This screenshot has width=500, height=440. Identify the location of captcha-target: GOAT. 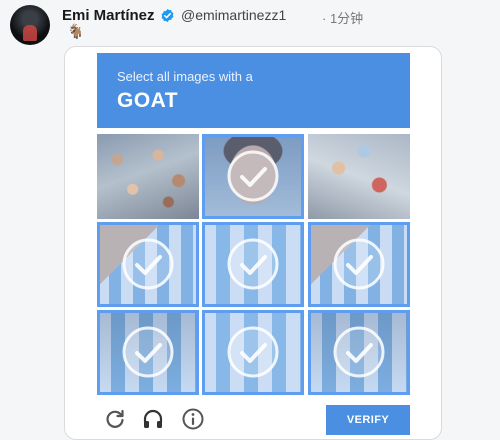
(148, 100).